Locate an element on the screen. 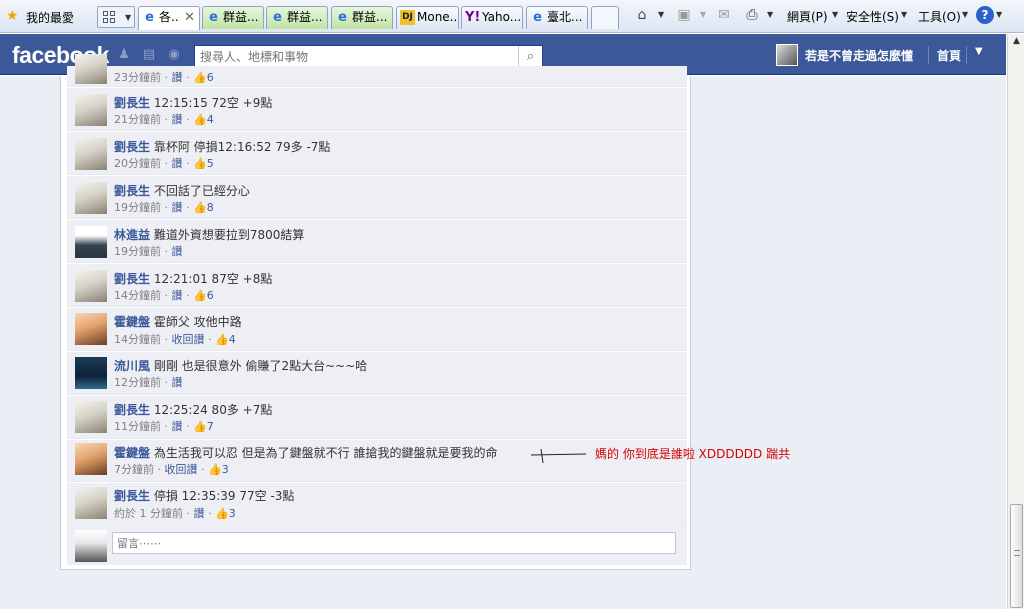 The image size is (1024, 609). scrollbar: ▲ is located at coordinates (1015, 321).